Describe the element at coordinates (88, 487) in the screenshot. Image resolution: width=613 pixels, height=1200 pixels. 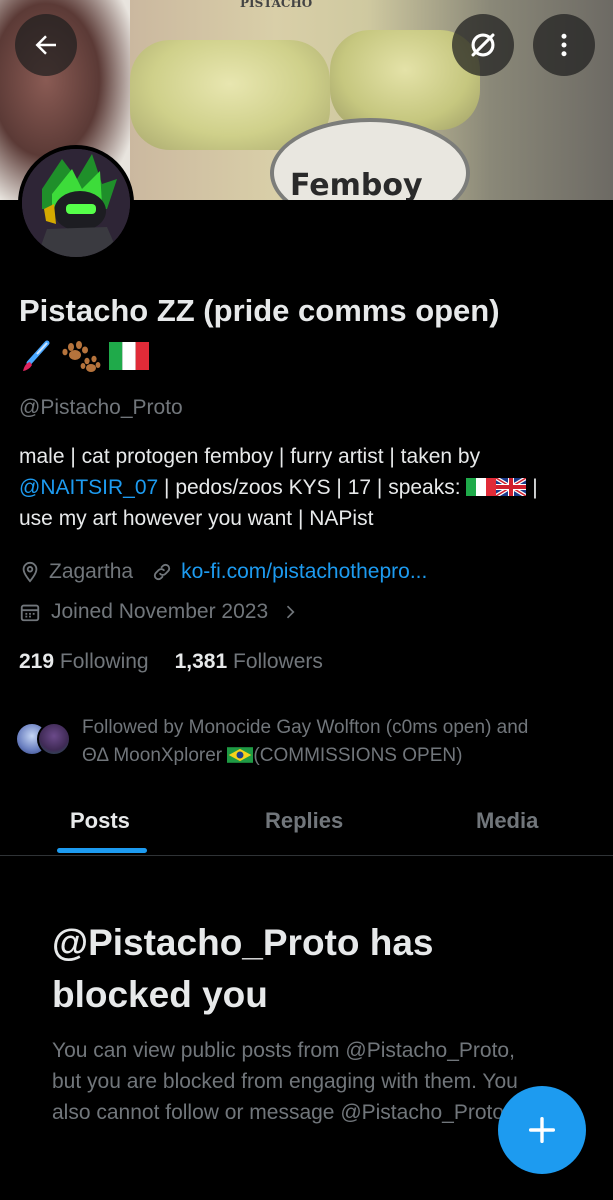
I see `bio-mention-link: @NAITSIR_07` at that location.